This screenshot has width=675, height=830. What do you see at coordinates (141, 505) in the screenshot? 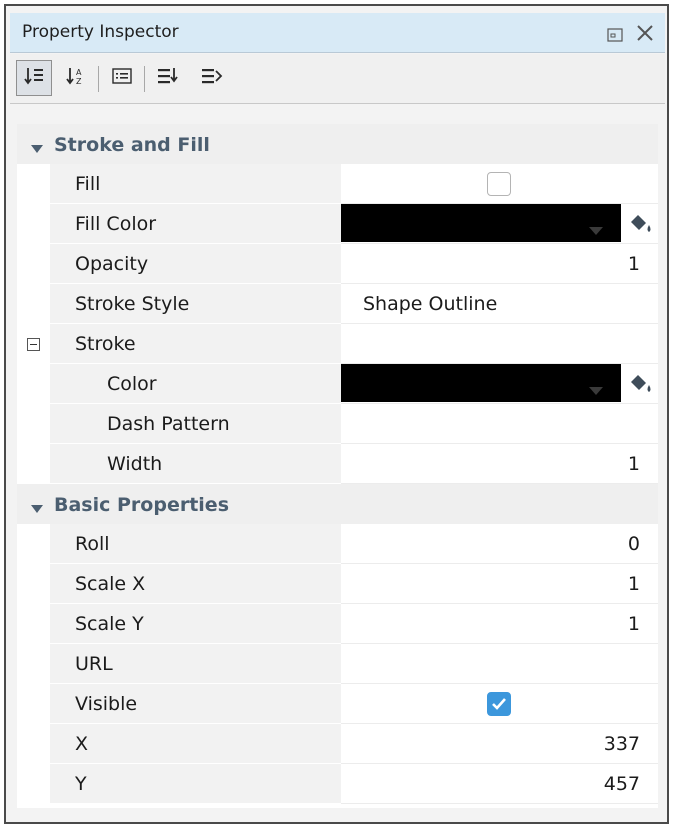
I see `category-label: Basic Properties` at bounding box center [141, 505].